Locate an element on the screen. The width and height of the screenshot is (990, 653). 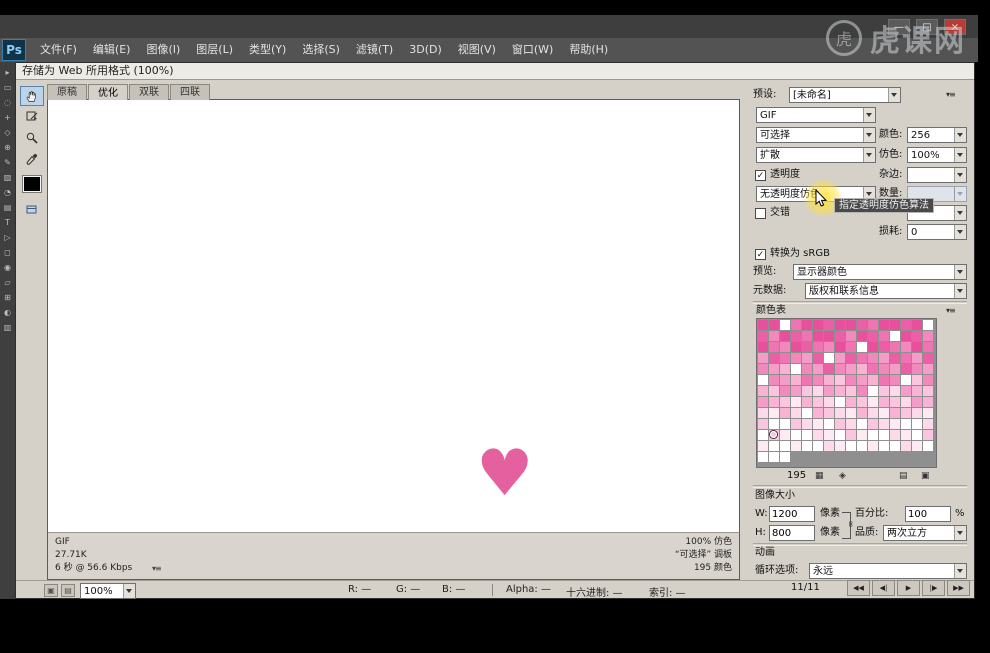
menu-item: 类型(Y) is located at coordinates (267, 50).